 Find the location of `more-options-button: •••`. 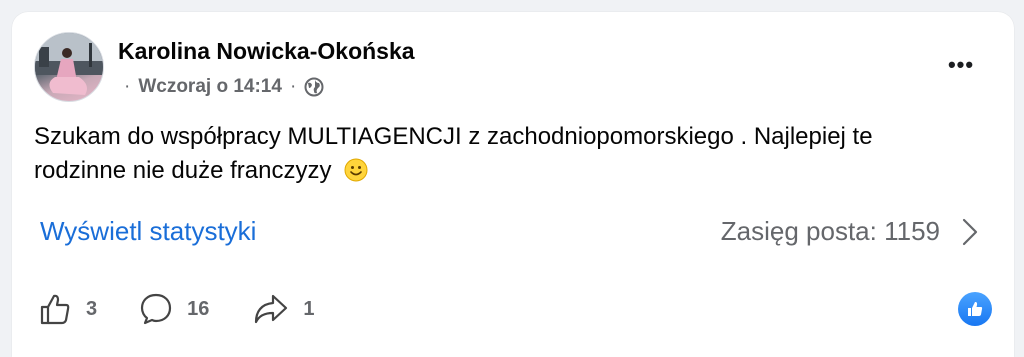

more-options-button: ••• is located at coordinates (961, 65).